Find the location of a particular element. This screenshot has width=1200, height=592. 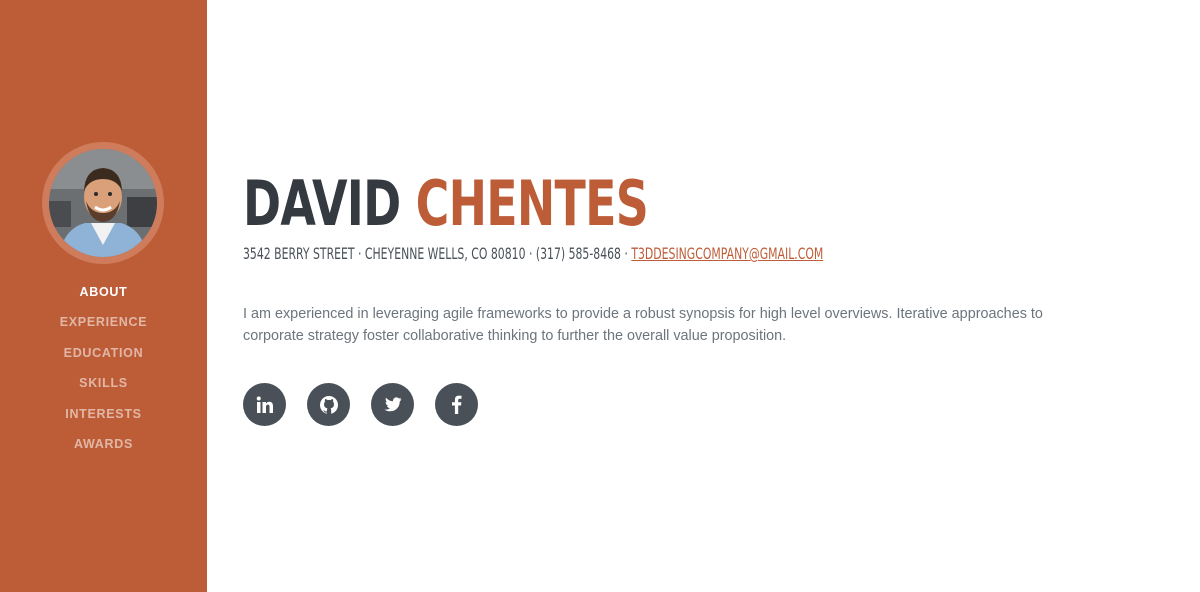

github-button is located at coordinates (328, 404).